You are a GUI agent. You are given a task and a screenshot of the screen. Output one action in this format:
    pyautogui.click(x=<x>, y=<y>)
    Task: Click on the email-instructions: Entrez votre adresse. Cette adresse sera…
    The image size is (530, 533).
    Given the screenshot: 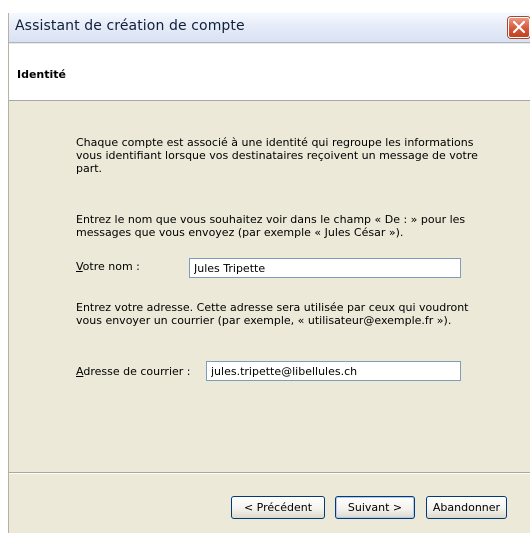 What is the action you would take?
    pyautogui.click(x=272, y=314)
    